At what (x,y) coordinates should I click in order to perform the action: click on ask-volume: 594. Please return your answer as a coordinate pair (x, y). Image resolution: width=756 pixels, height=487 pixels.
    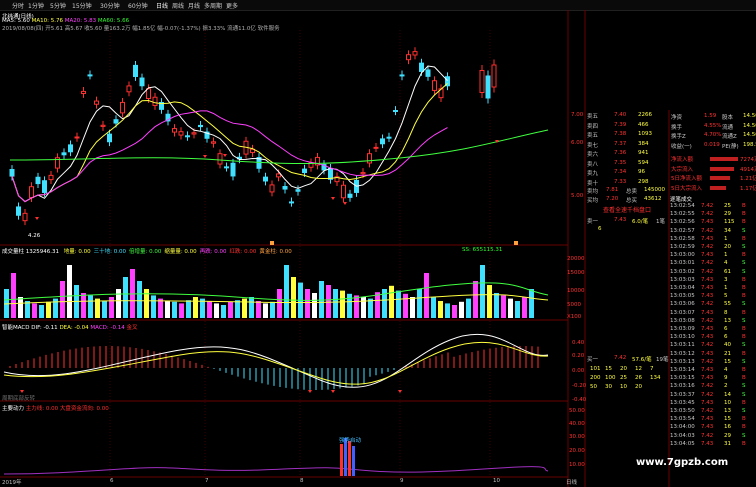
    Looking at the image, I should click on (643, 162).